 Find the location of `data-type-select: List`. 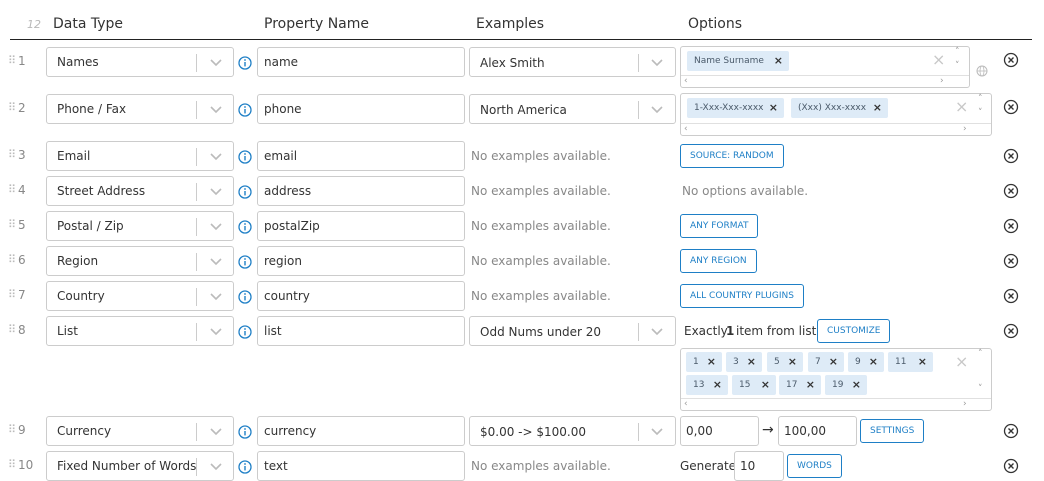

data-type-select: List is located at coordinates (140, 331).